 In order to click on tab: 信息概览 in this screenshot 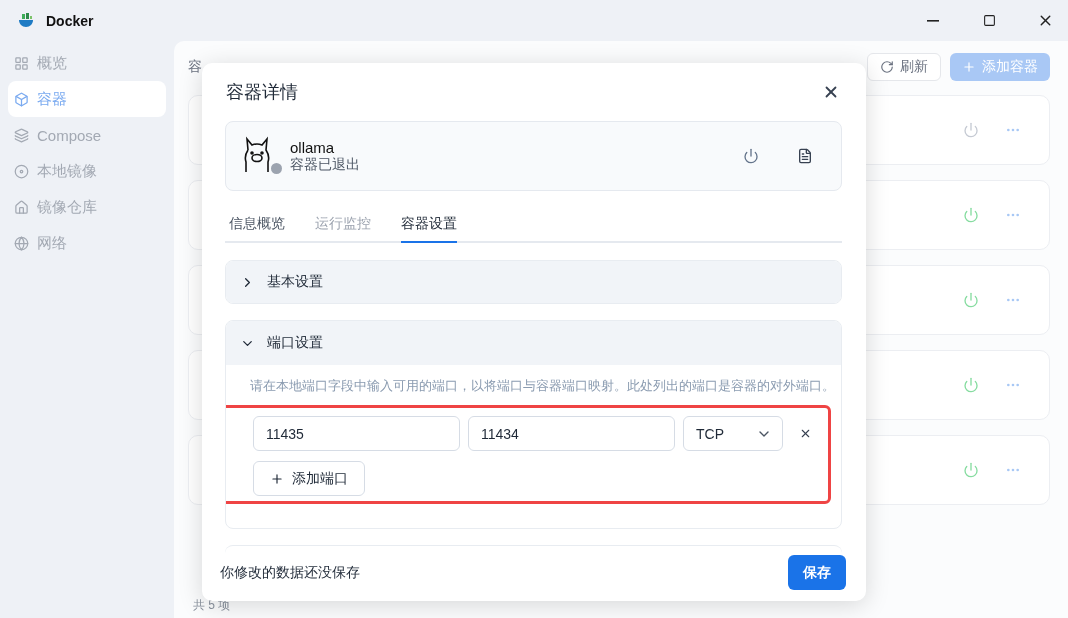, I will do `click(257, 226)`.